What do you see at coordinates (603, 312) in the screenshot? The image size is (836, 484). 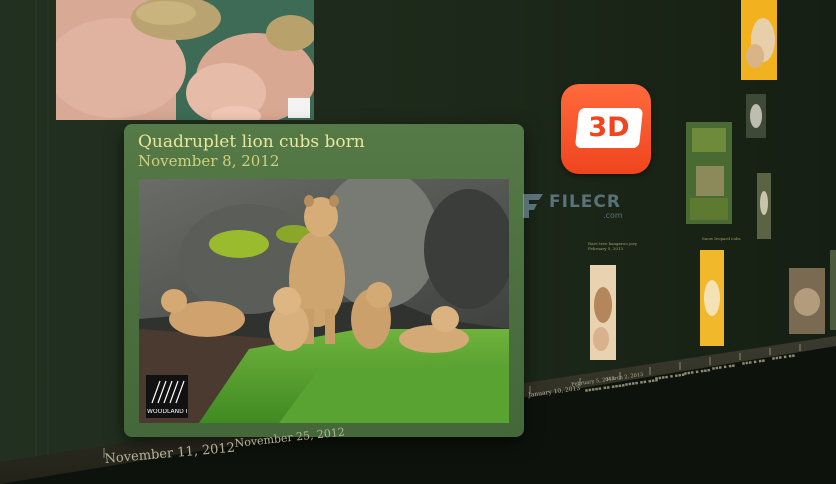 I see `wall-photo-kangaroo` at bounding box center [603, 312].